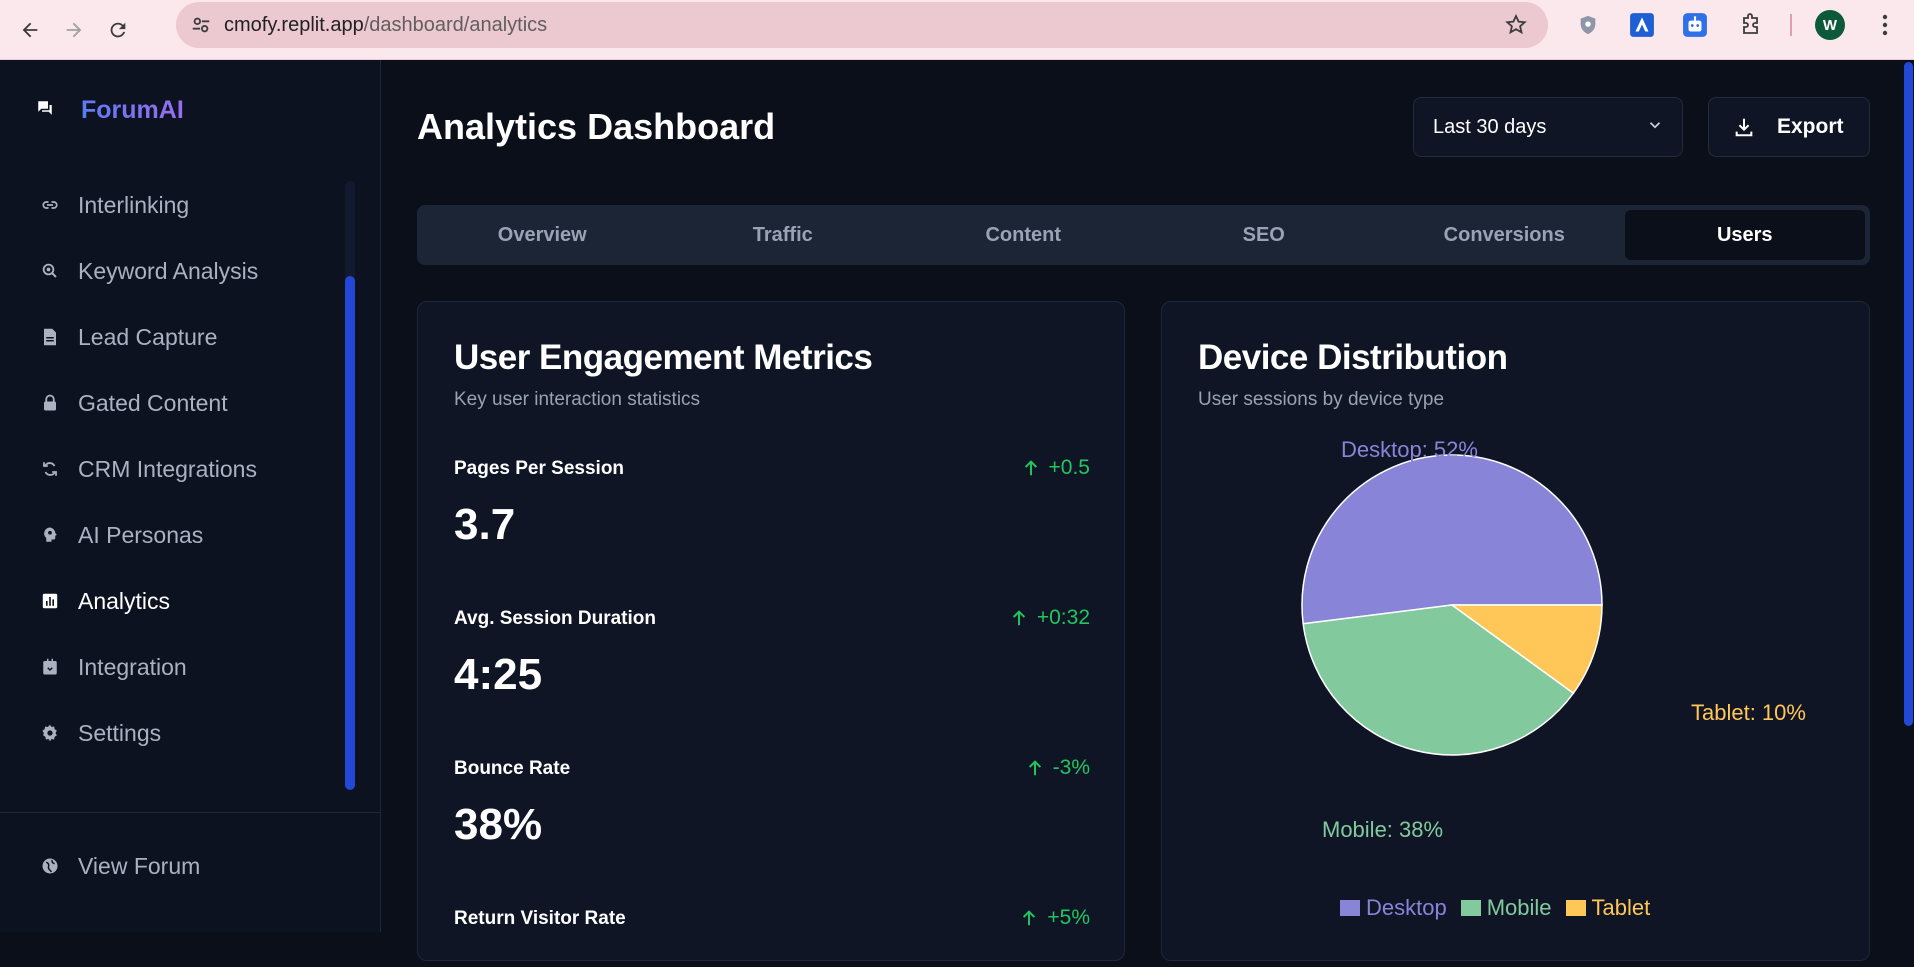 The image size is (1914, 967). Describe the element at coordinates (190, 667) in the screenshot. I see `sidebar-item-integration: Integration` at that location.